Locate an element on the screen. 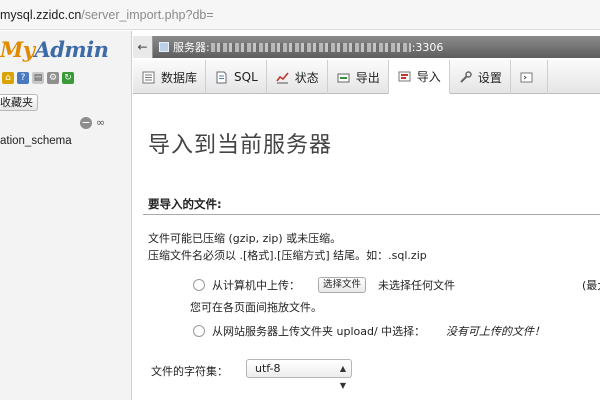 The image size is (600, 400). help-icon: ? is located at coordinates (23, 78).